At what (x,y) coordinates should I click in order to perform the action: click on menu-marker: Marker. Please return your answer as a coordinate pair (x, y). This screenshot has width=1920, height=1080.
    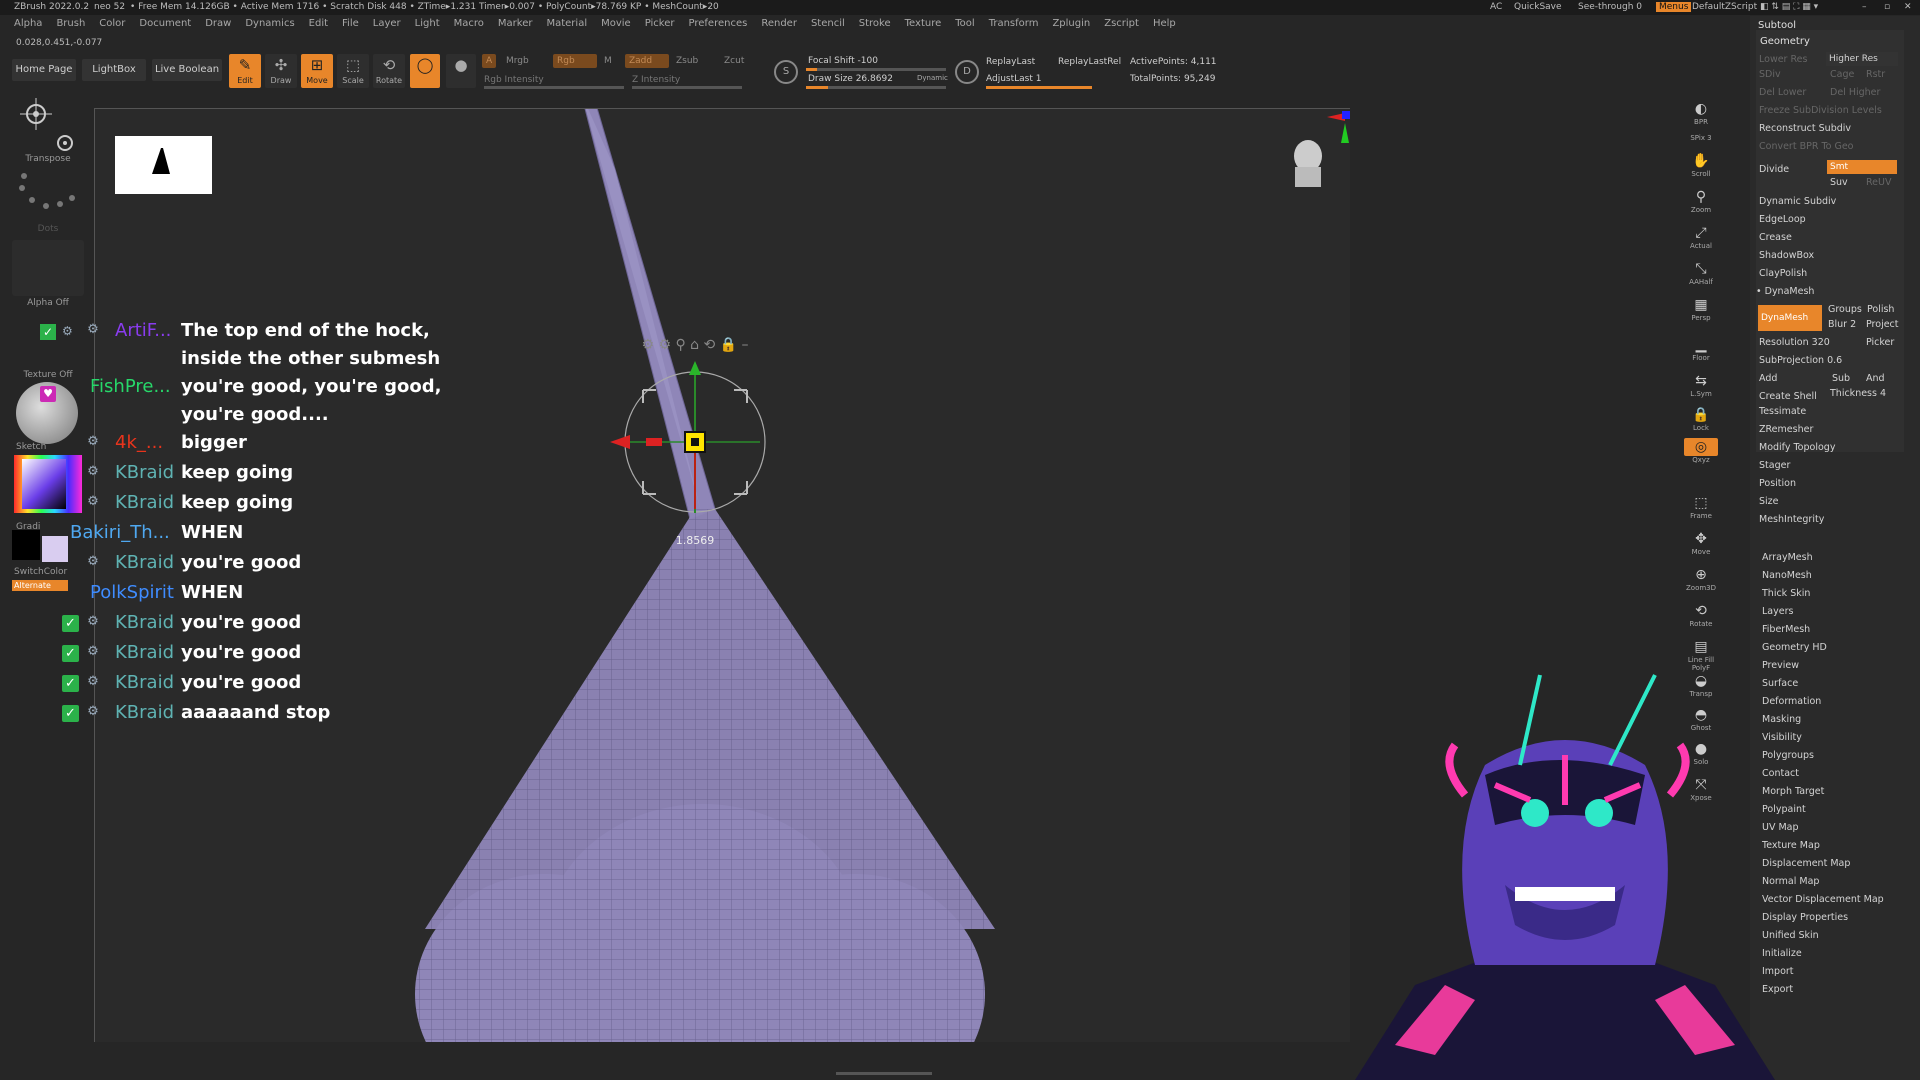
    Looking at the image, I should click on (515, 26).